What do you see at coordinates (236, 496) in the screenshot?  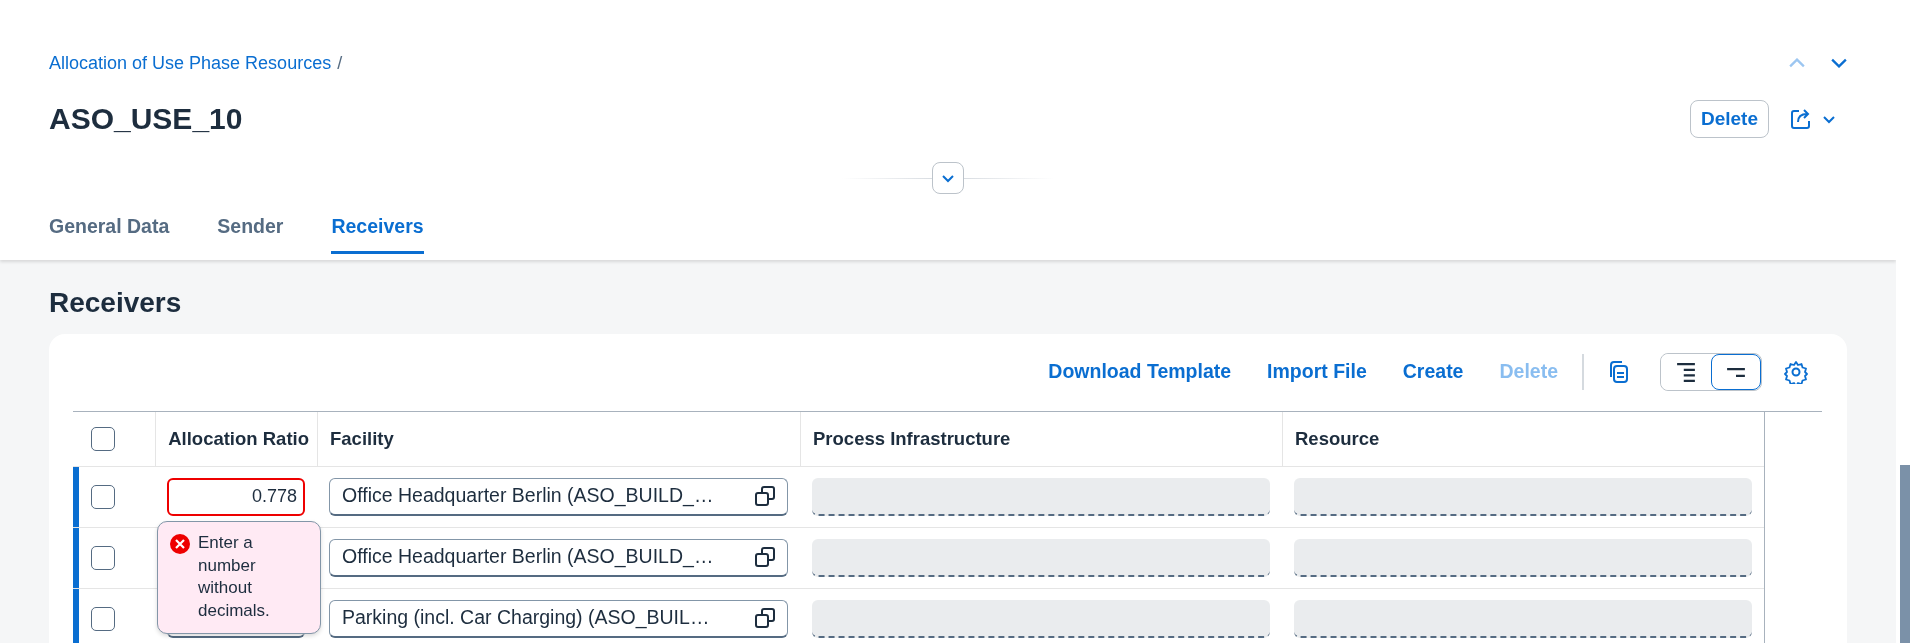 I see `ratio-input-field: 0.778` at bounding box center [236, 496].